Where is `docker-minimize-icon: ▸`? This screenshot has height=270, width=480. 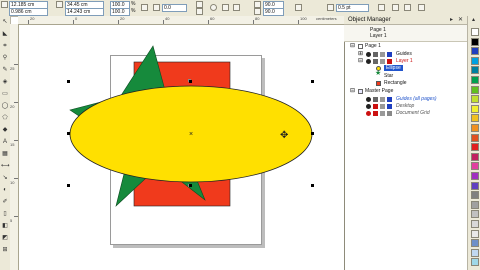
docker-minimize-icon: ▸ is located at coordinates (451, 20).